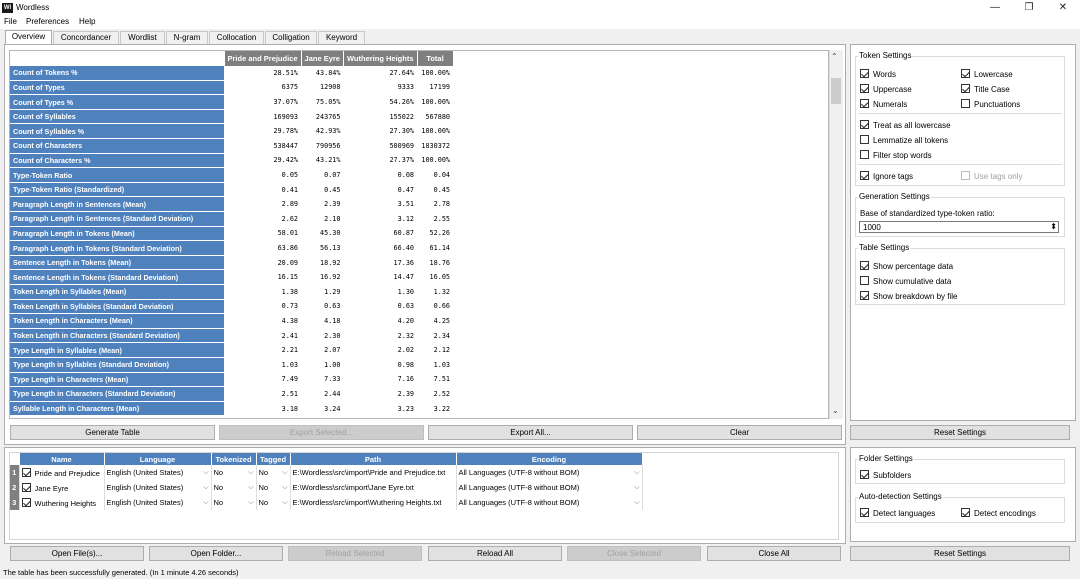  What do you see at coordinates (549, 487) in the screenshot?
I see `encoding-dropdown: All Languages (UTF-8 without BOM) ⌵` at bounding box center [549, 487].